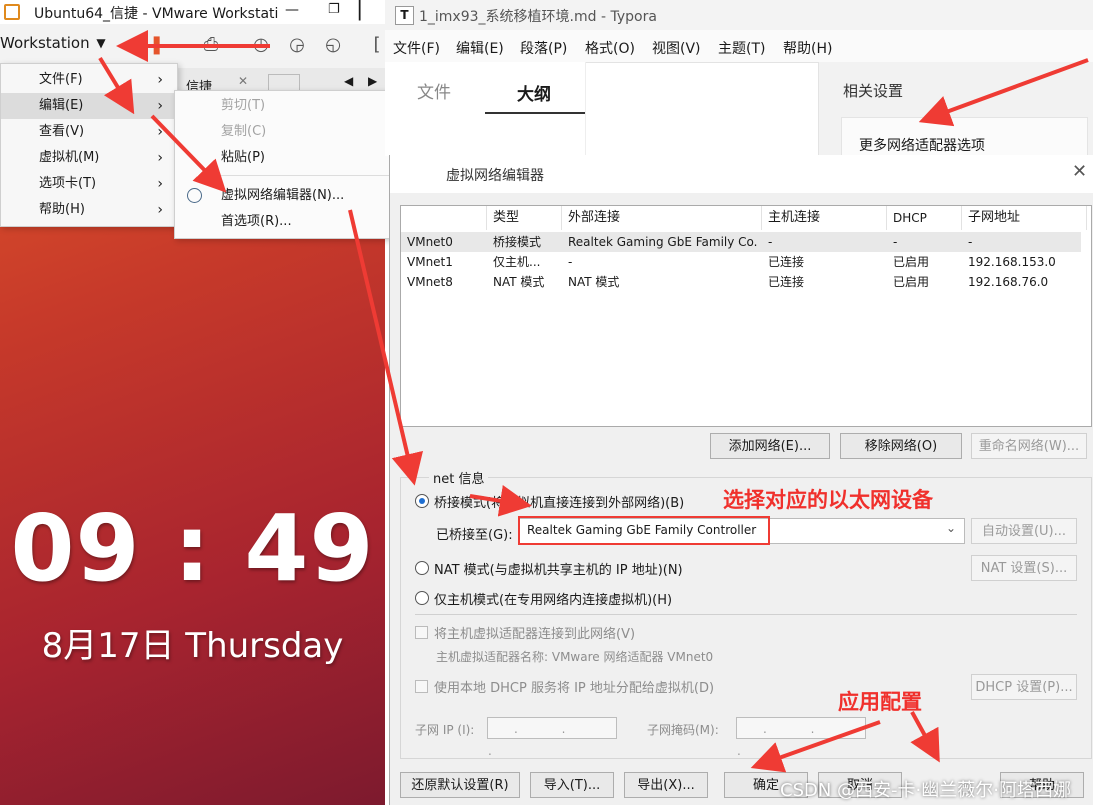 Image resolution: width=1093 pixels, height=805 pixels. I want to click on arrow-to-dialog, so click(386, 347).